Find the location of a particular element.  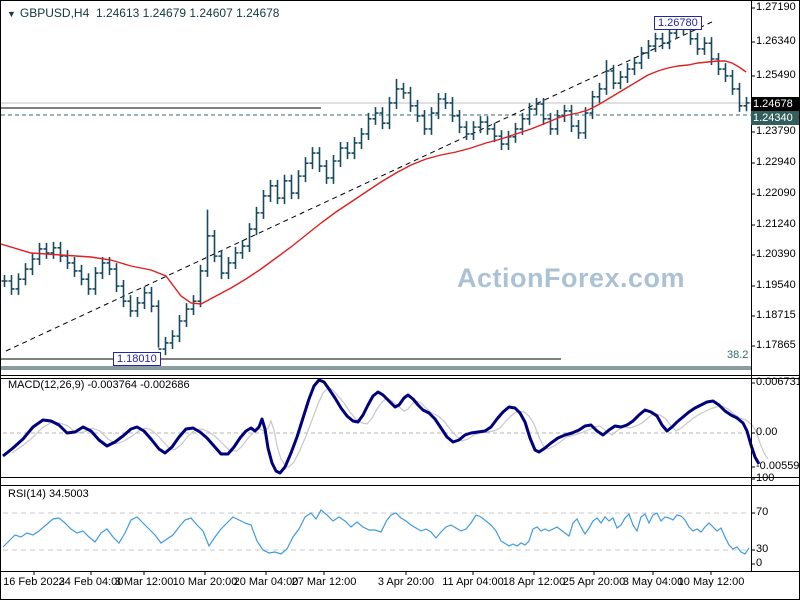

price-axis-label: 1.25490 is located at coordinates (776, 75).